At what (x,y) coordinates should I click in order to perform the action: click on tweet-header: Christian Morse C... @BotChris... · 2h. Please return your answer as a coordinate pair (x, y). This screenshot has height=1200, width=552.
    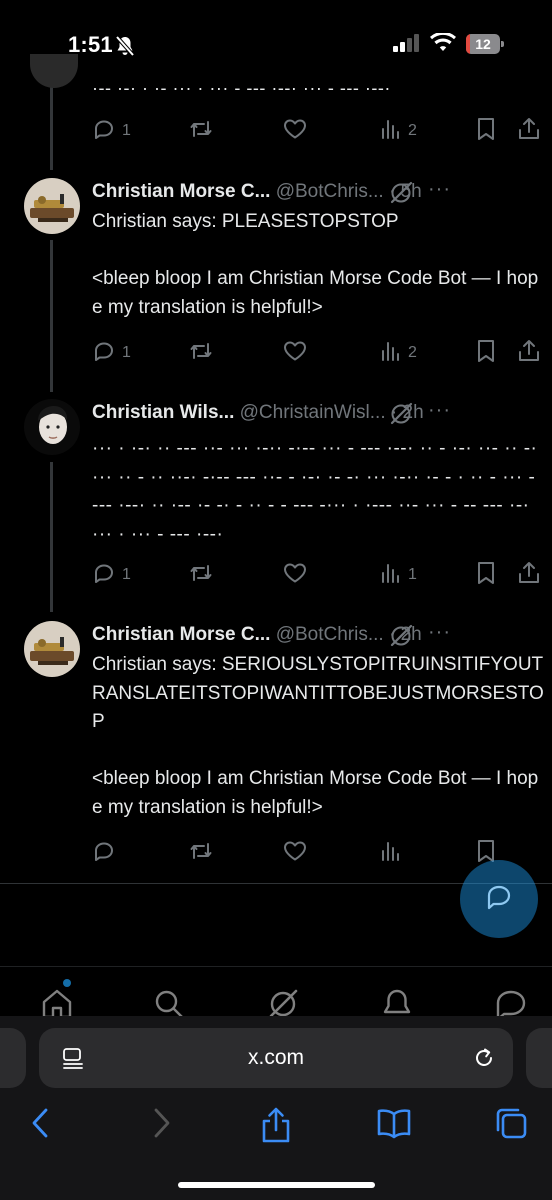
    Looking at the image, I should click on (318, 635).